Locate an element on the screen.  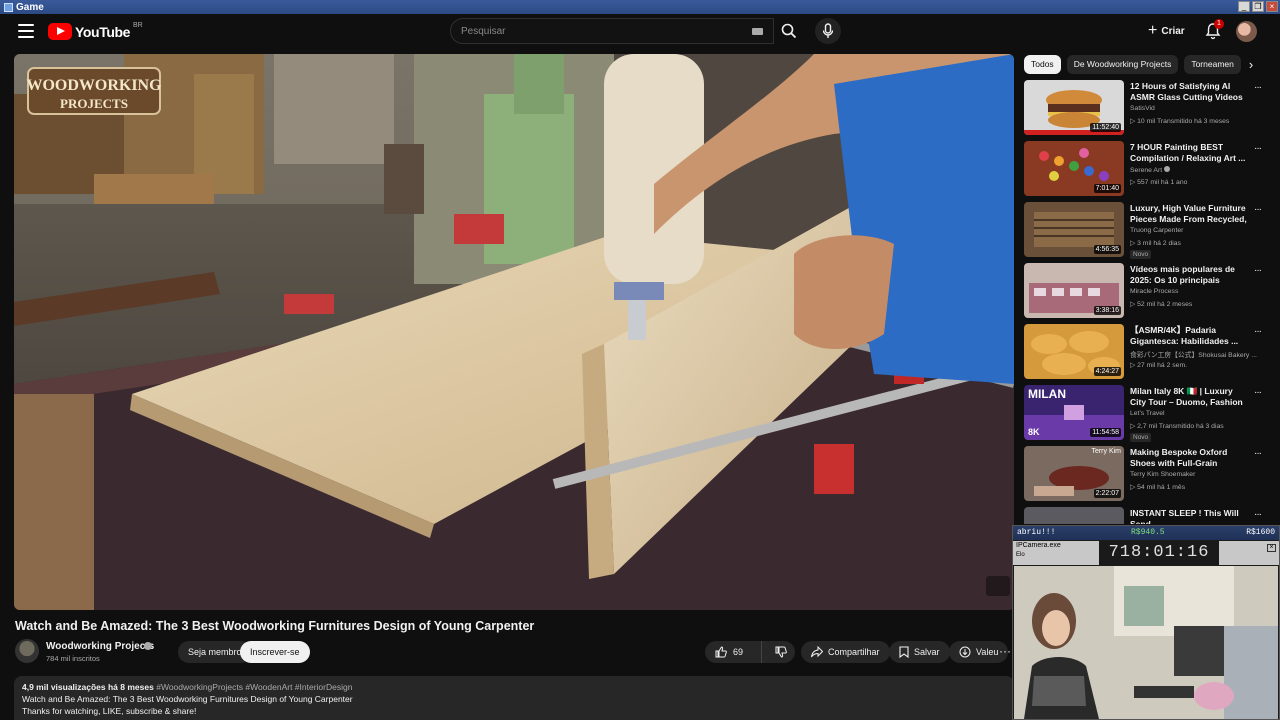
video-thumbnail: 11:52:40 is located at coordinates (1074, 107).